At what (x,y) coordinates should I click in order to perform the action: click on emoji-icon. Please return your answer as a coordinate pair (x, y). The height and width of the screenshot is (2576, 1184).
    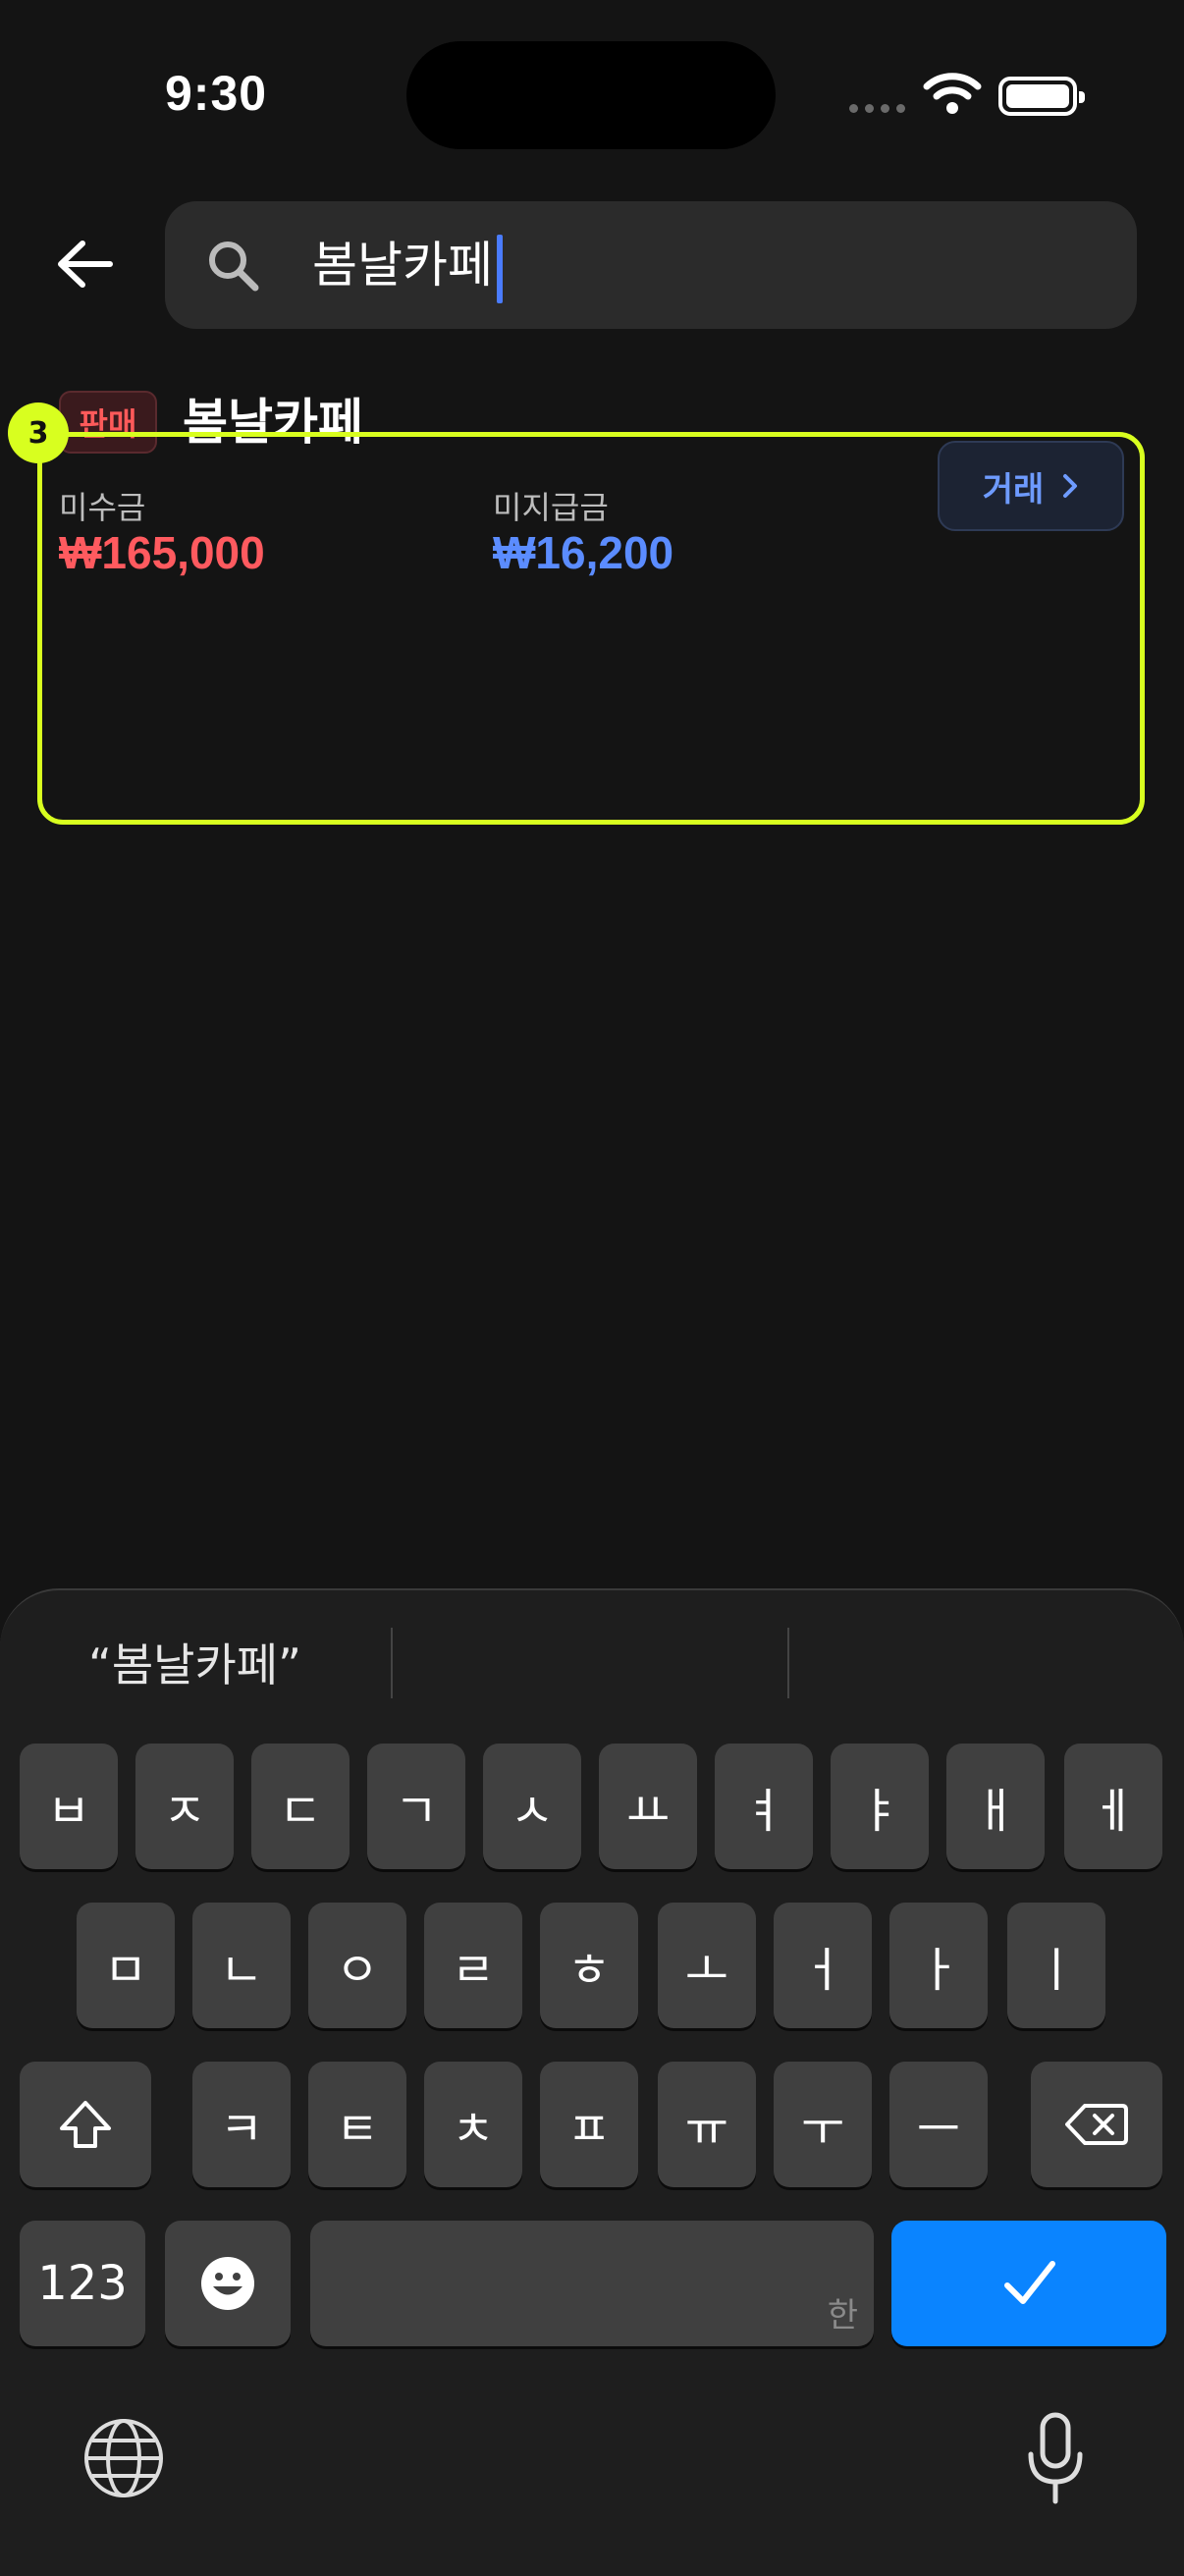
    Looking at the image, I should click on (227, 2283).